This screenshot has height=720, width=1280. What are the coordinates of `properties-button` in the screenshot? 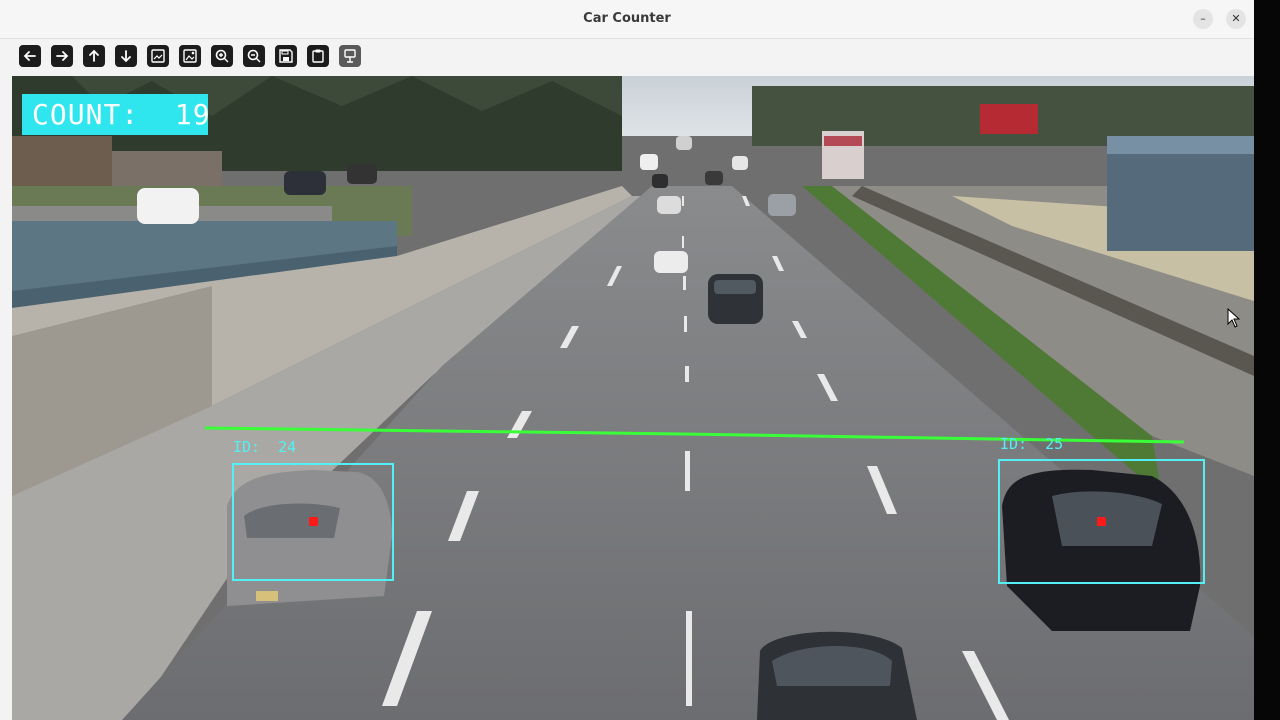 It's located at (350, 56).